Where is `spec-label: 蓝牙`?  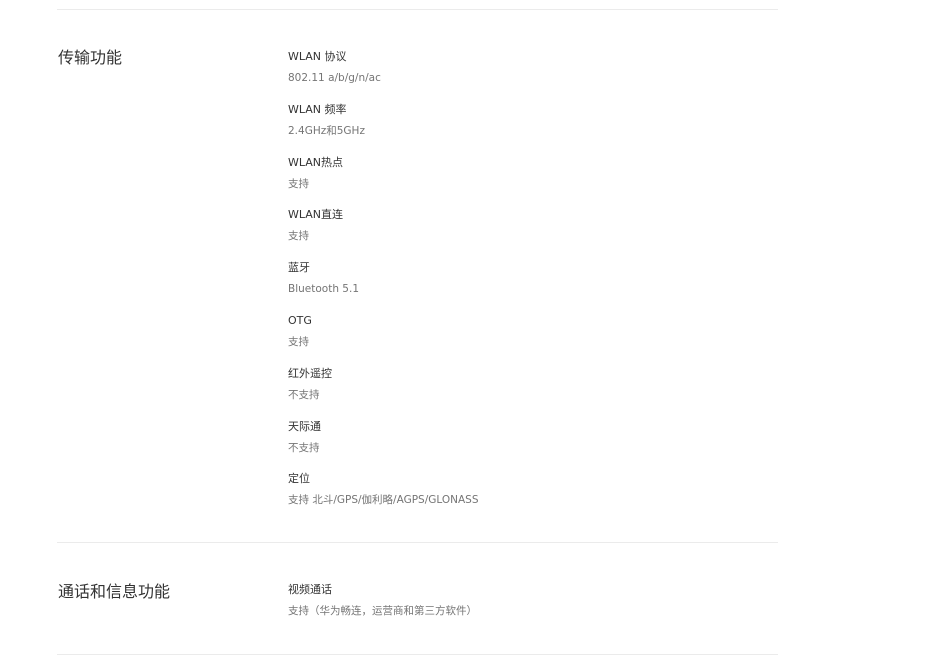 spec-label: 蓝牙 is located at coordinates (299, 268).